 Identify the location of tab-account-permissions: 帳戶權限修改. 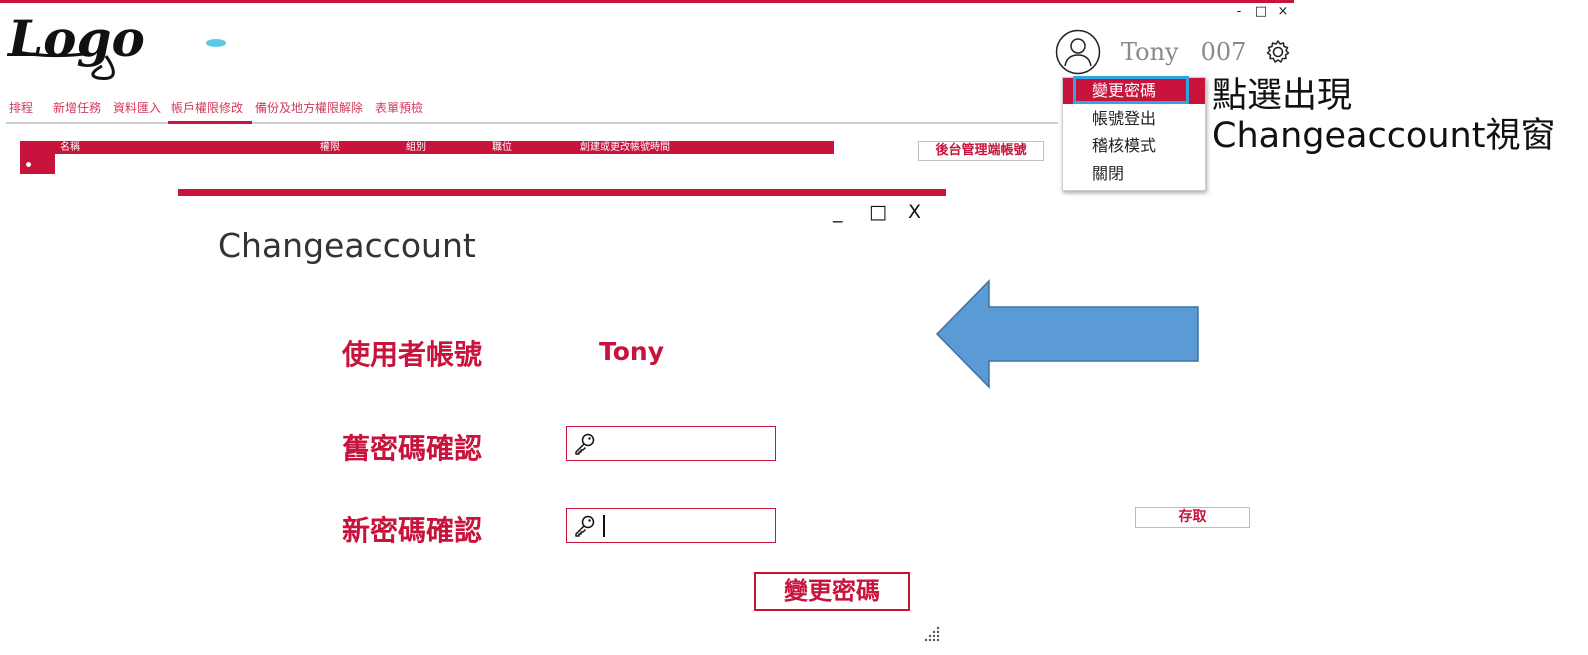
(213, 111).